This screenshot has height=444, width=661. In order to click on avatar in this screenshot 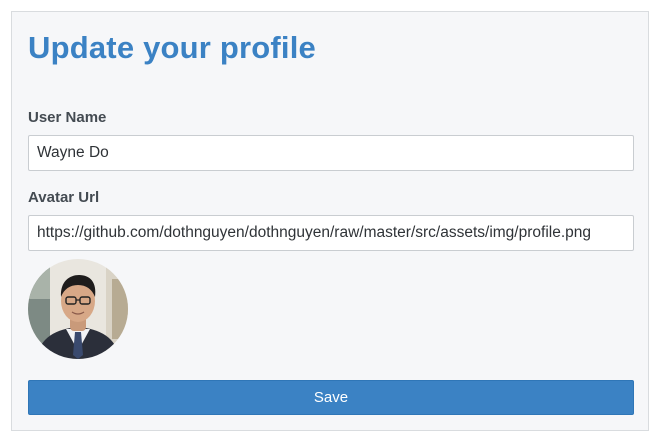, I will do `click(78, 309)`.